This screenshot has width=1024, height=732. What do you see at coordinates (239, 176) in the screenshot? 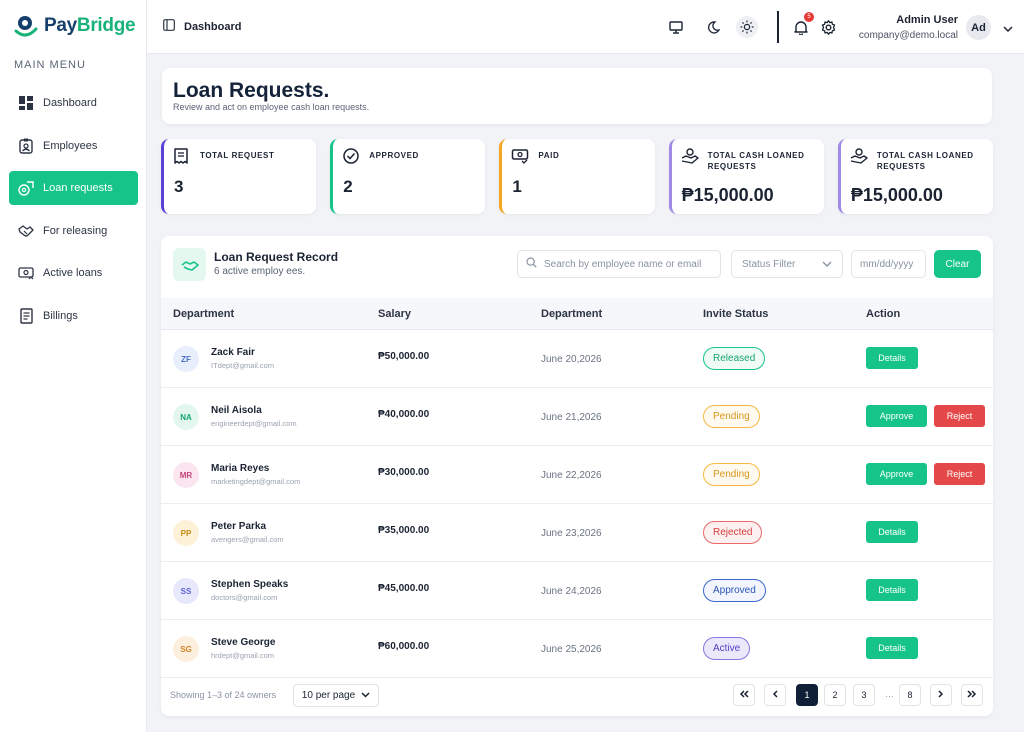
I see `stat-card-total-request: TOTAL REQUEST 3` at bounding box center [239, 176].